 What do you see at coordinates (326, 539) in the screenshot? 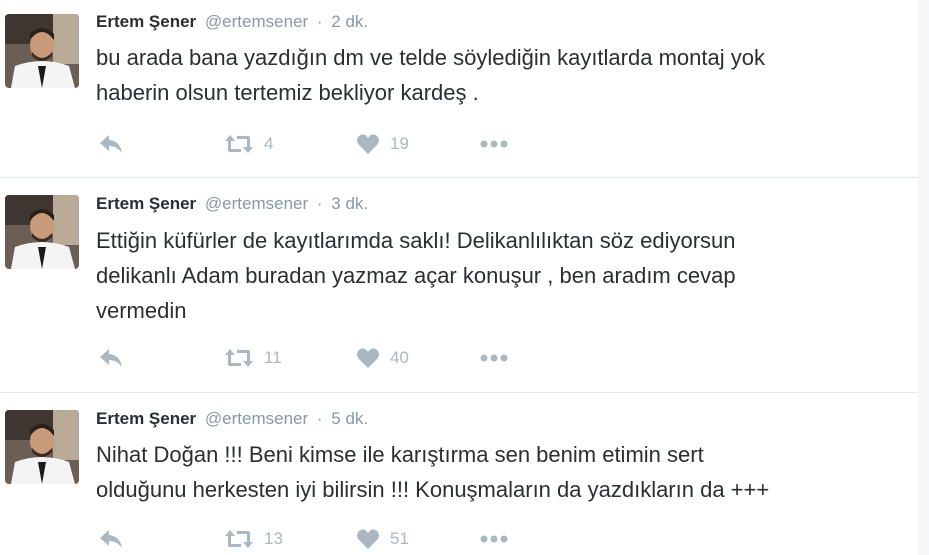
I see `tweet-actions: 13 51` at bounding box center [326, 539].